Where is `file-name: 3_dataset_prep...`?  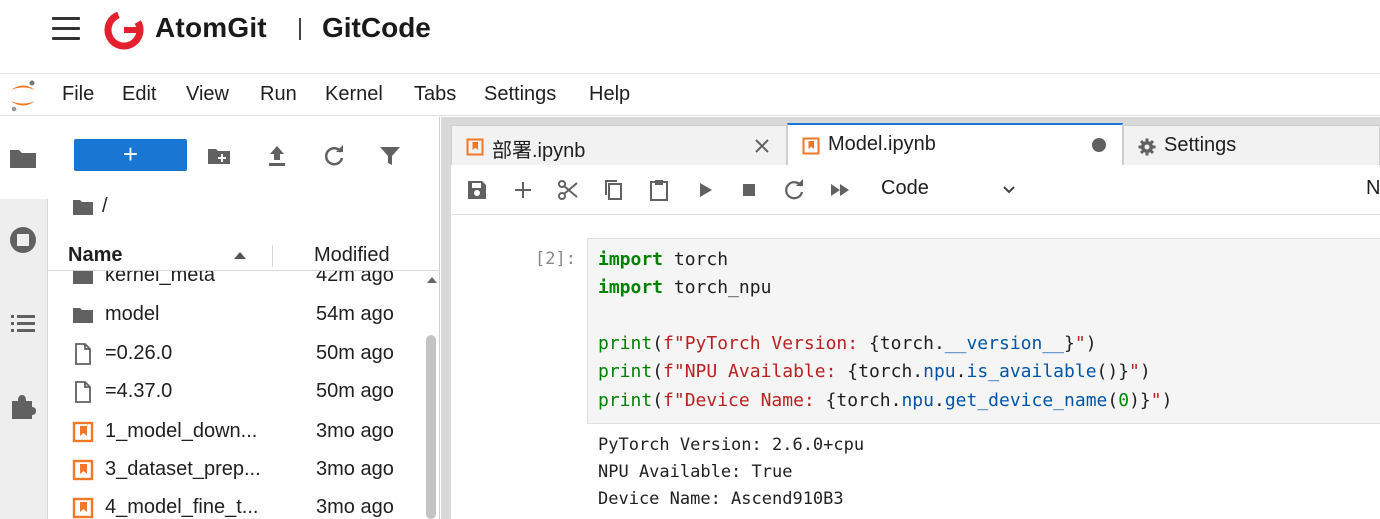
file-name: 3_dataset_prep... is located at coordinates (183, 469).